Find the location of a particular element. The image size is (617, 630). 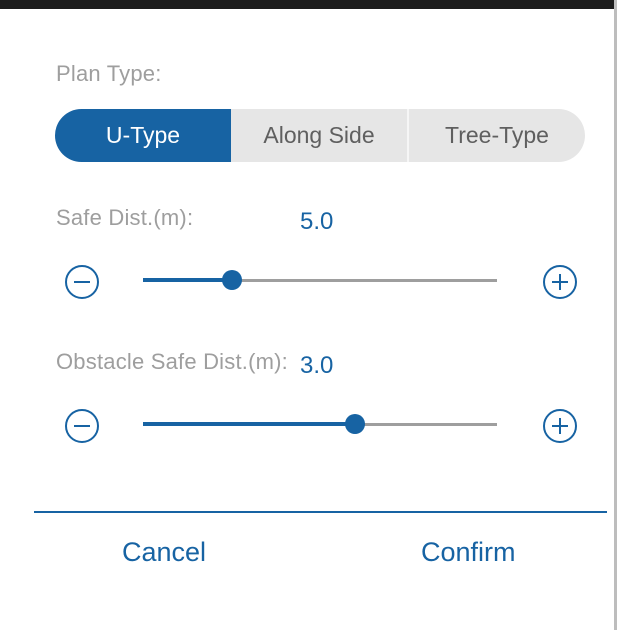

safe-dist-label: Safe Dist.(m): is located at coordinates (125, 217).